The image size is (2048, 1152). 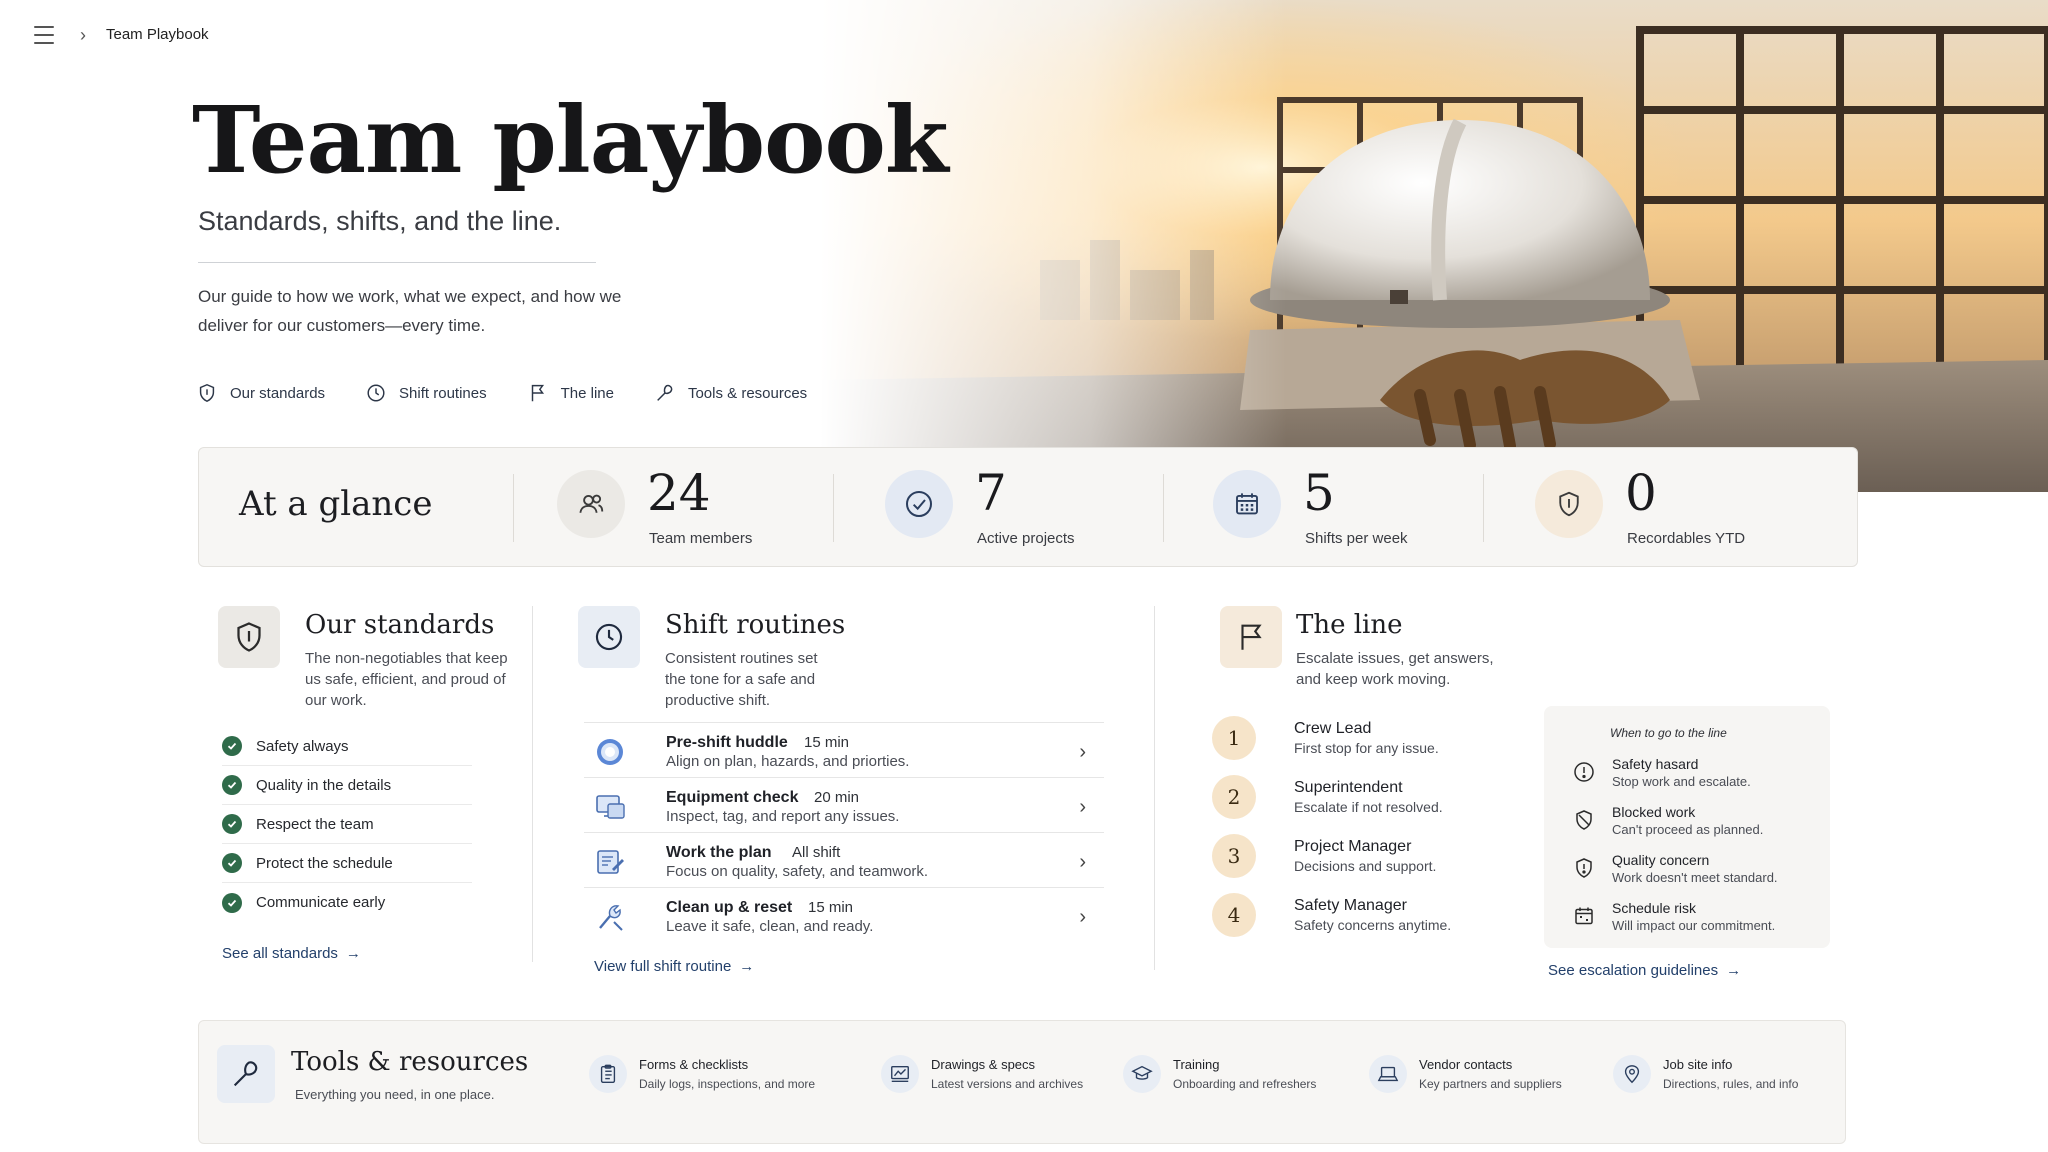 I want to click on reason-desc: Will impact our commitment., so click(x=1694, y=925).